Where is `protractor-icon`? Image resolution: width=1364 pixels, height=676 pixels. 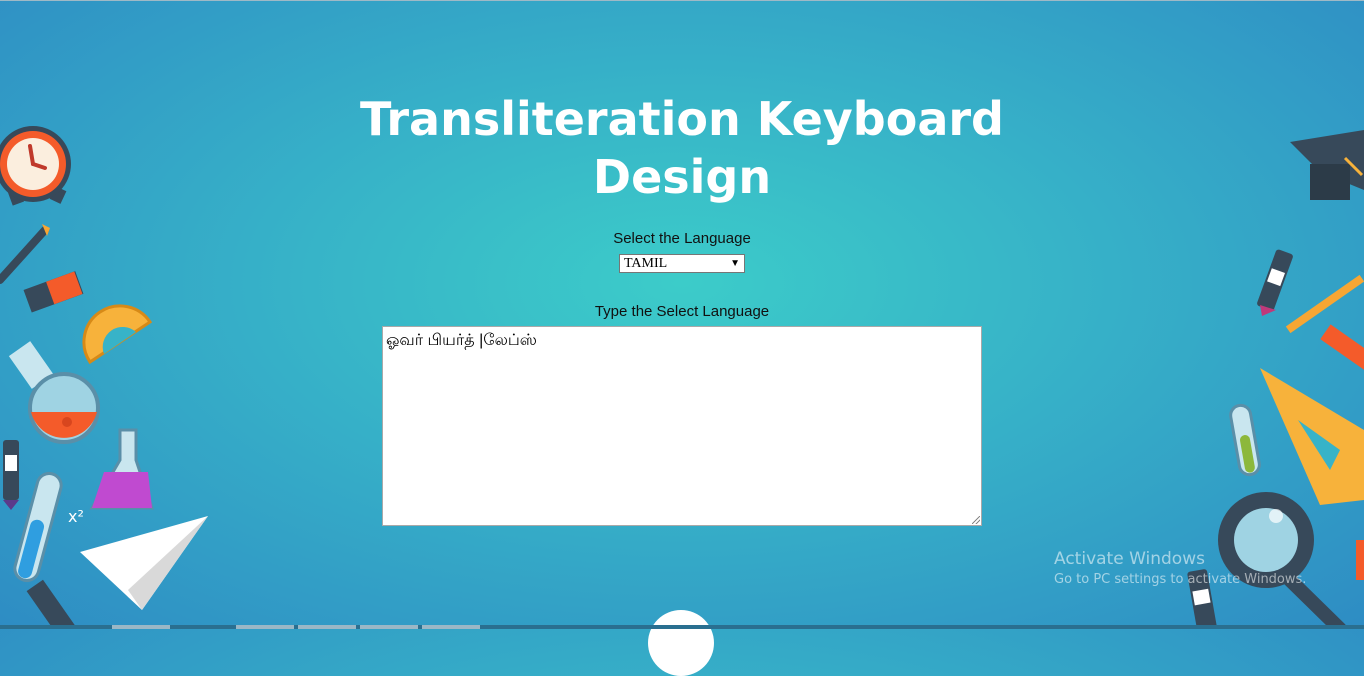
protractor-icon is located at coordinates (117, 334).